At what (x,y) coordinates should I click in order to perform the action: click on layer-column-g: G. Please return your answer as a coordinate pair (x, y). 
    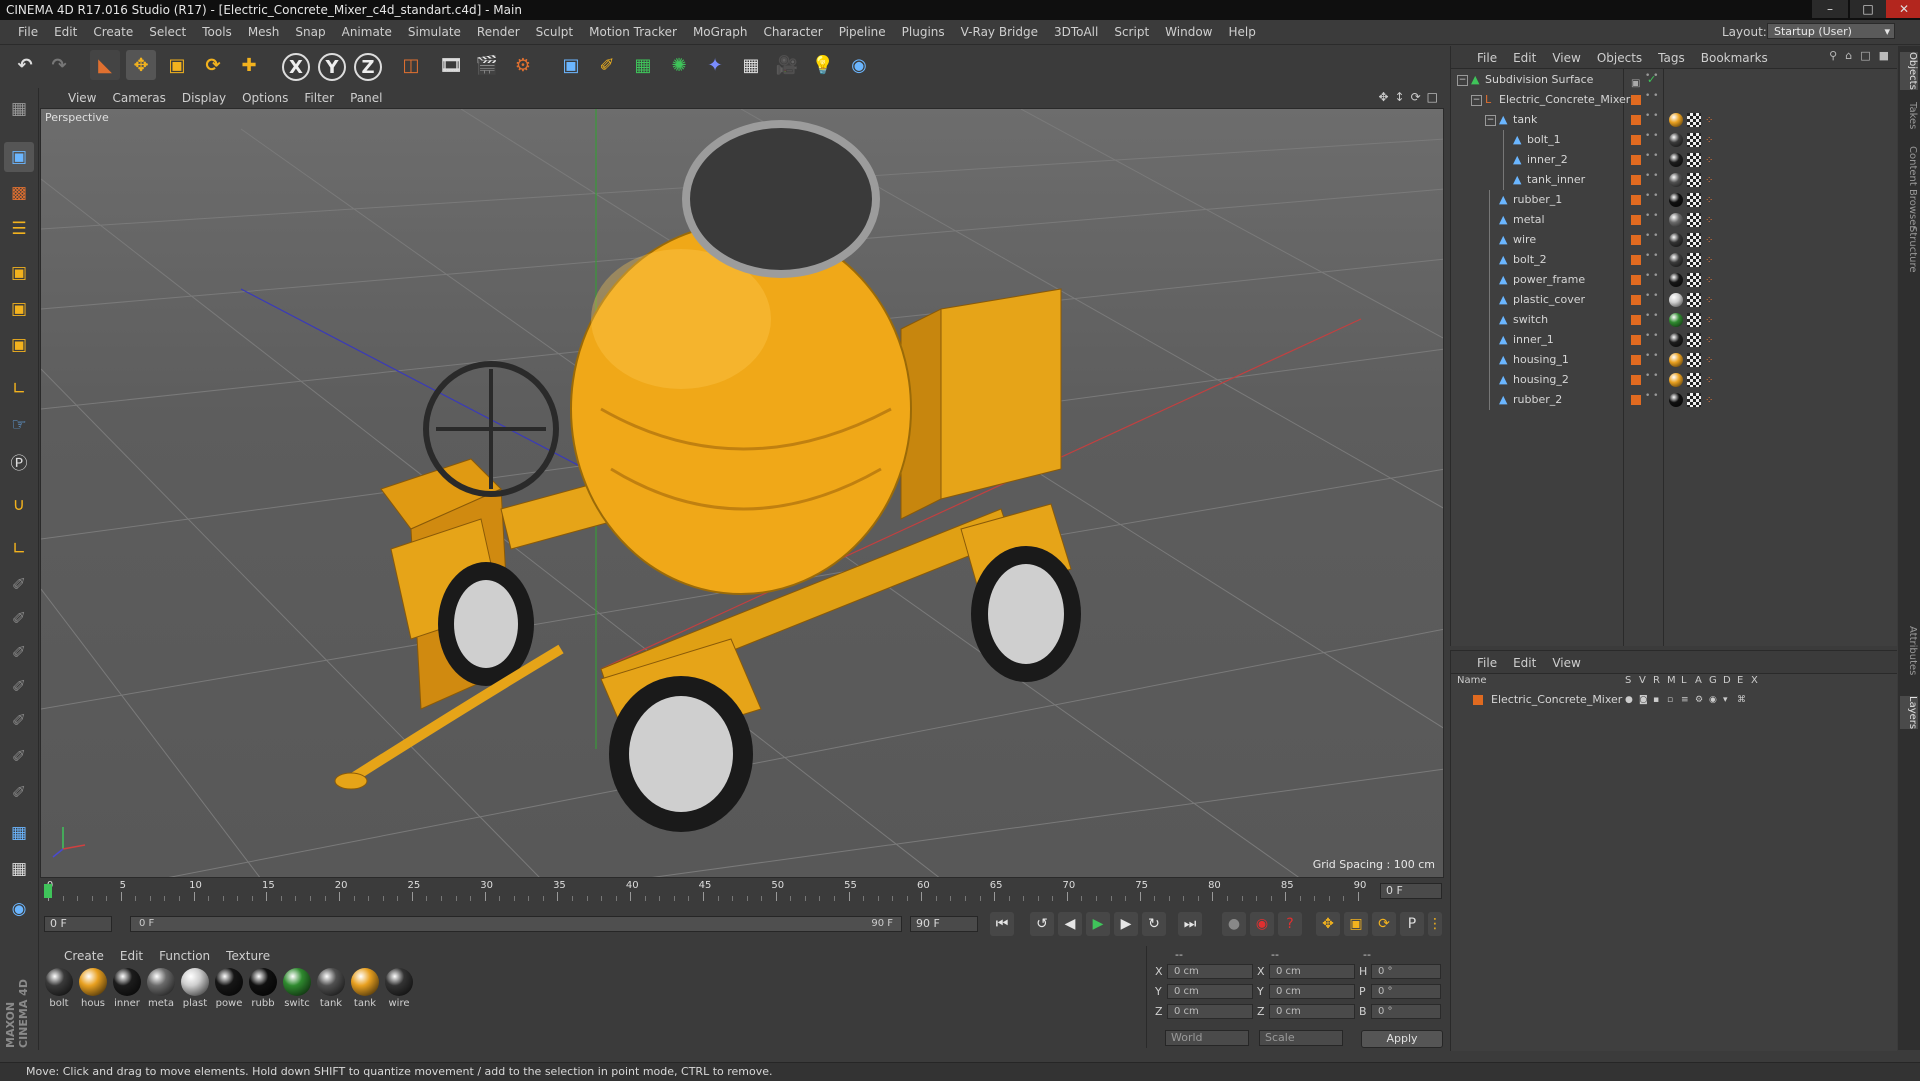
    Looking at the image, I should click on (1713, 680).